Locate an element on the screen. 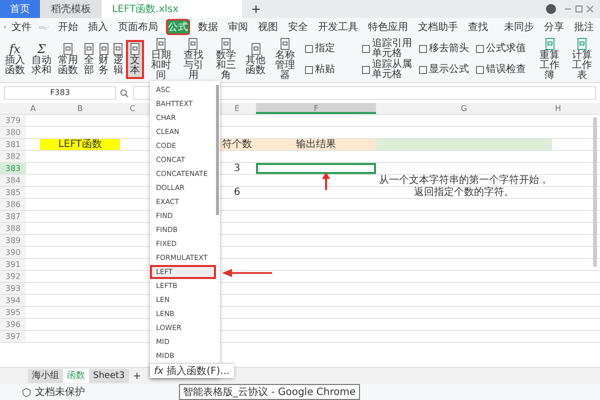  name-box: F383 is located at coordinates (60, 93).